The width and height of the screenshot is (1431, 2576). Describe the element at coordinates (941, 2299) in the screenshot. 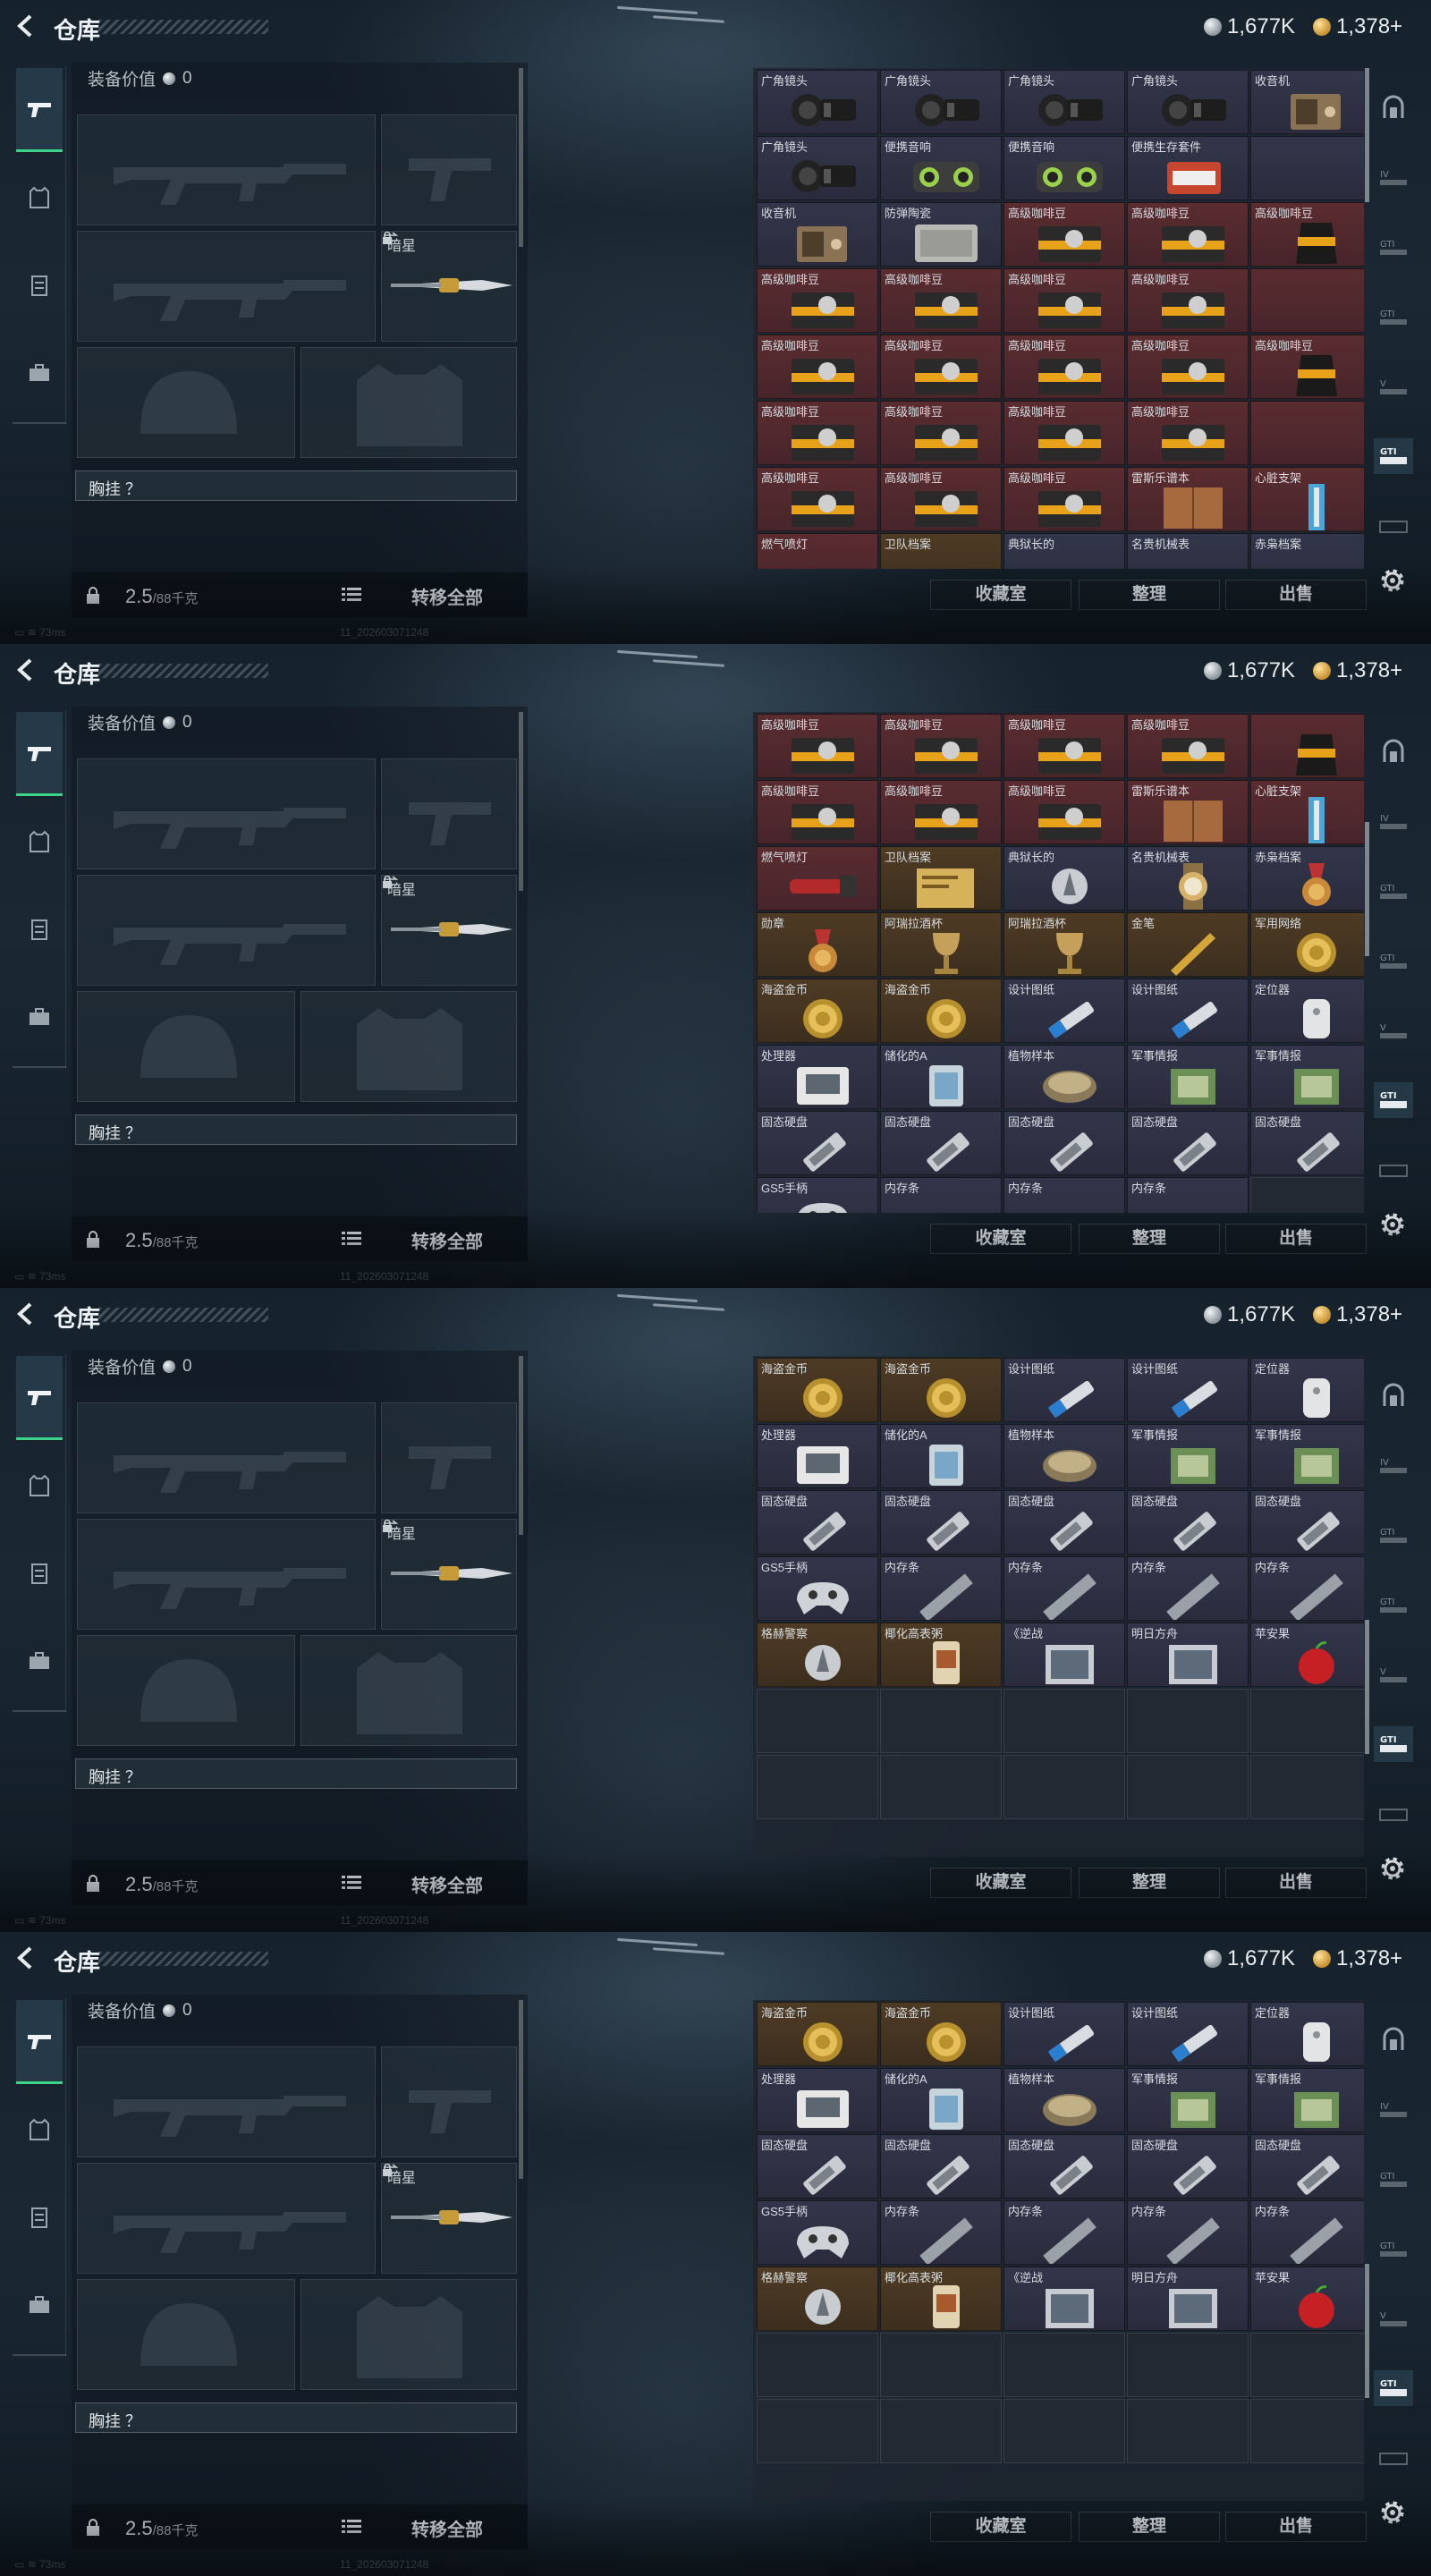

I see `inventory-cell: 椰化高表粥` at that location.